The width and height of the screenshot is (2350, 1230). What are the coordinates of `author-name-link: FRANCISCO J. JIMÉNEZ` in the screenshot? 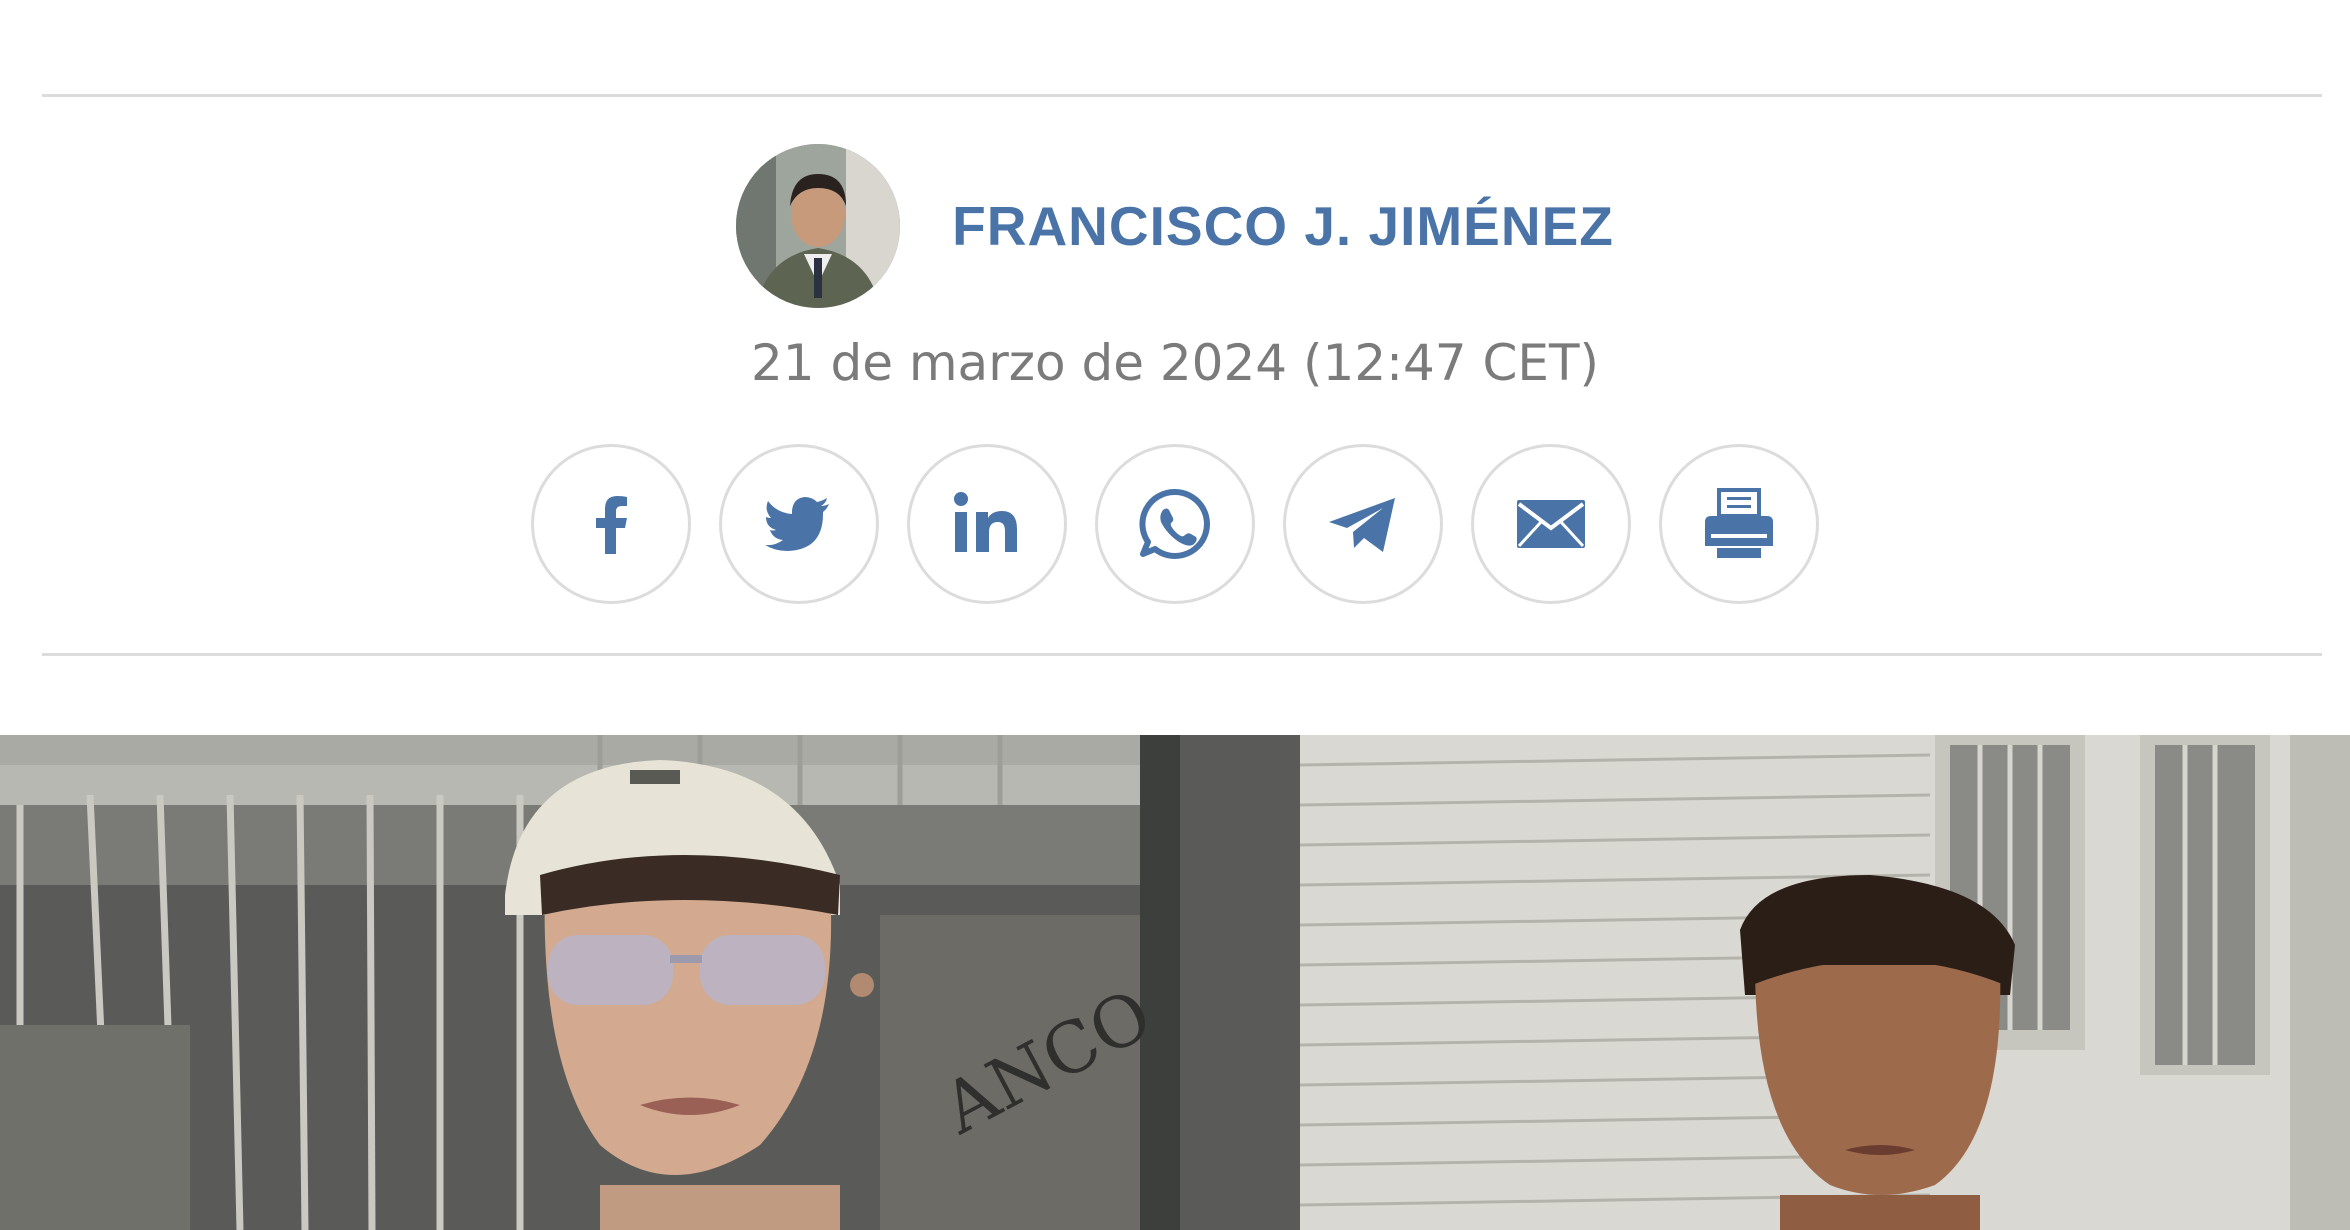 It's located at (1283, 226).